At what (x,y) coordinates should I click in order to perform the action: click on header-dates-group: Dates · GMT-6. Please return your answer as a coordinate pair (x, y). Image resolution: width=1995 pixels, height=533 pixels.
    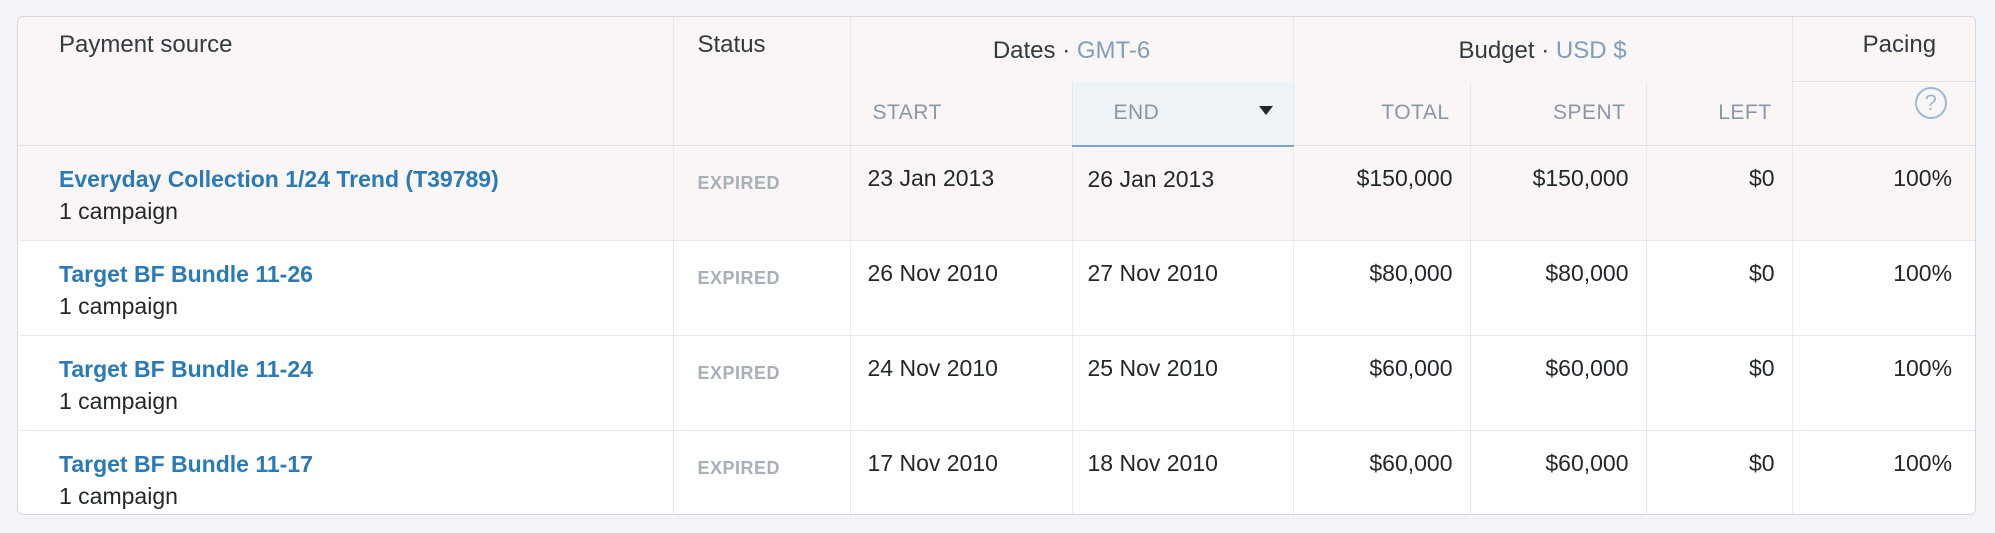
    Looking at the image, I should click on (1072, 49).